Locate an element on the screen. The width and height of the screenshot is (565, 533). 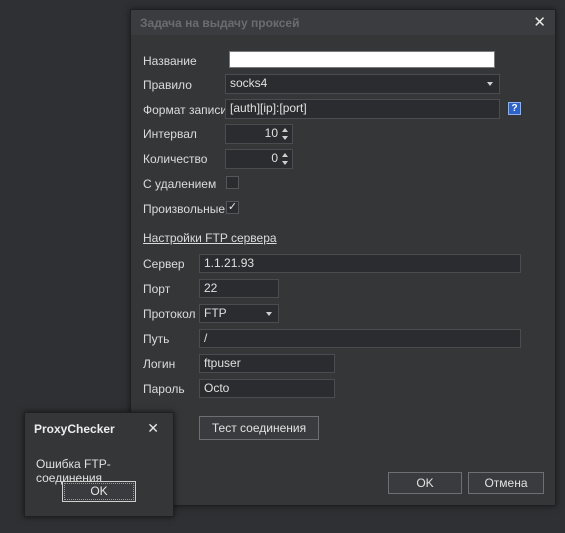
random-checkbox: ✓ is located at coordinates (232, 207).